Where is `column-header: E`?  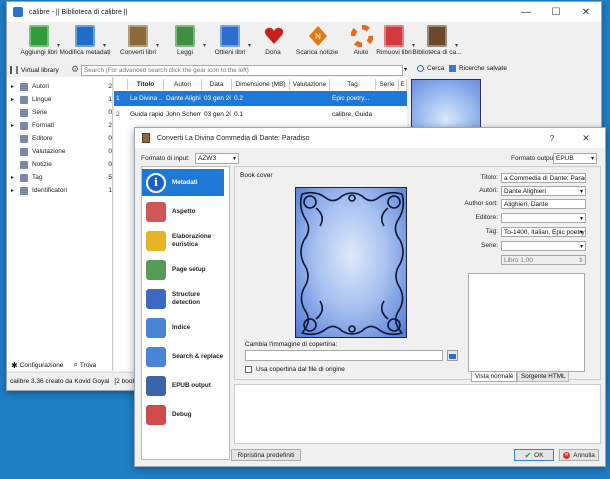 column-header: E is located at coordinates (403, 84).